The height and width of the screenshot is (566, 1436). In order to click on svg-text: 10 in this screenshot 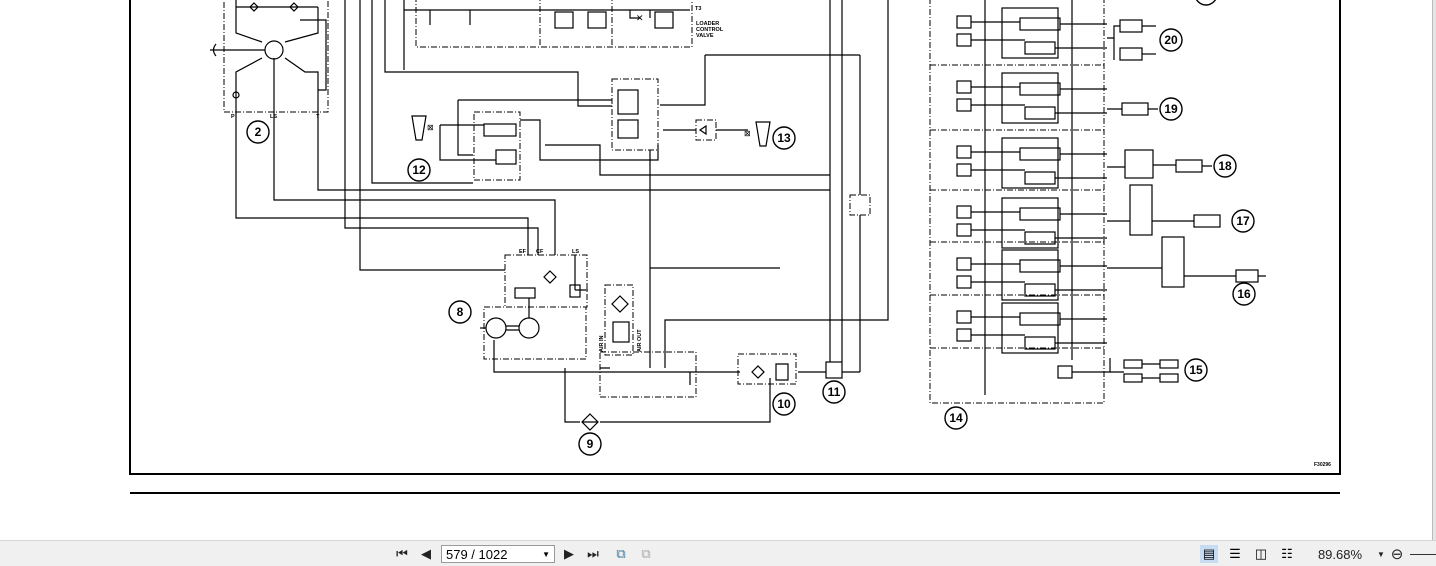, I will do `click(784, 404)`.